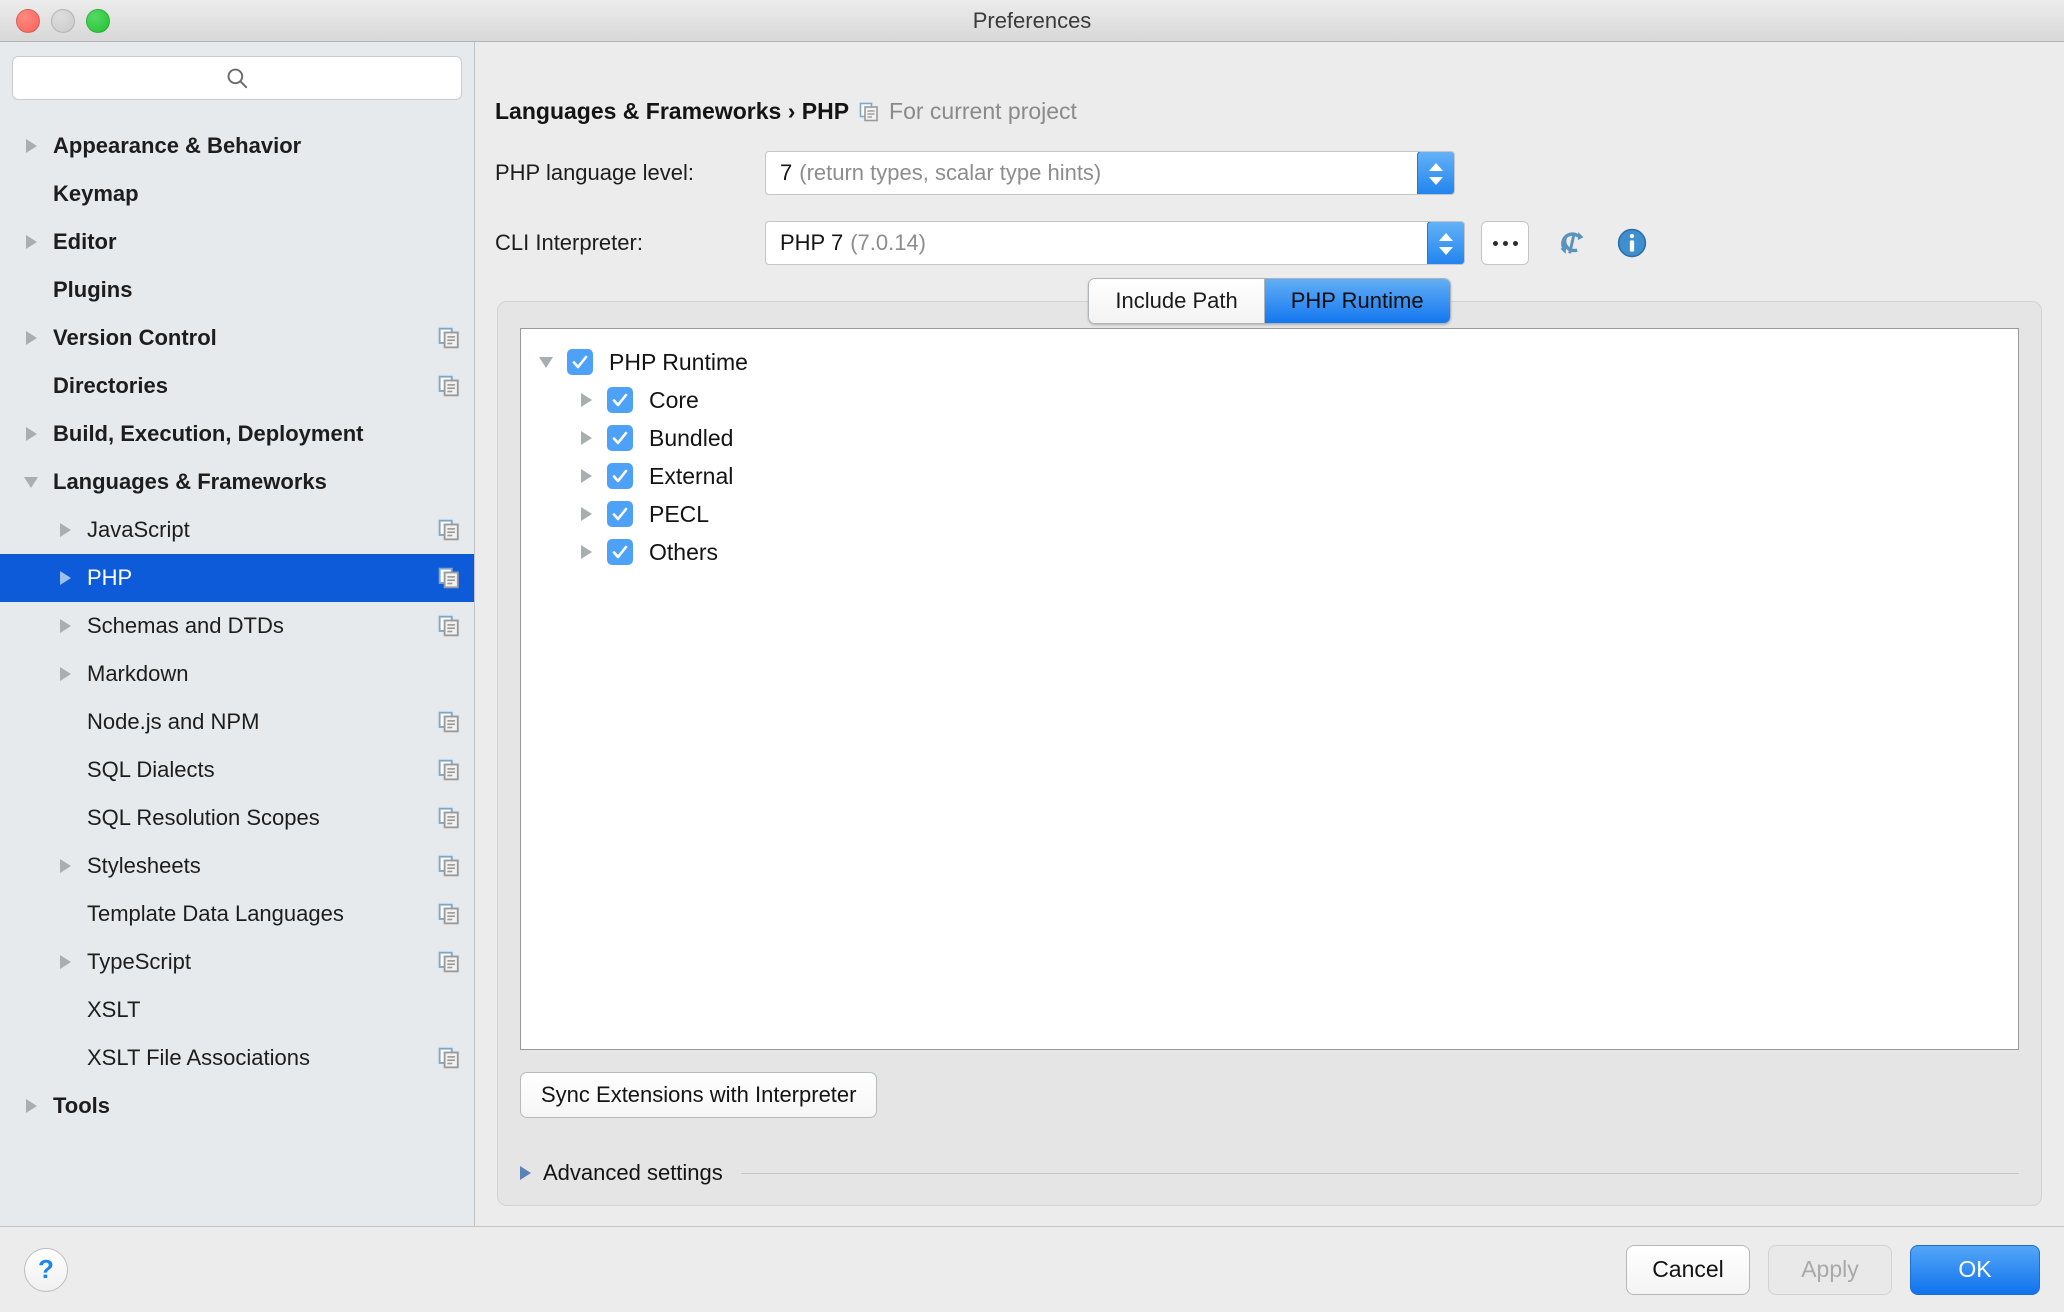 Image resolution: width=2064 pixels, height=1312 pixels. What do you see at coordinates (135, 337) in the screenshot?
I see `sidebar-item-label: Version Control` at bounding box center [135, 337].